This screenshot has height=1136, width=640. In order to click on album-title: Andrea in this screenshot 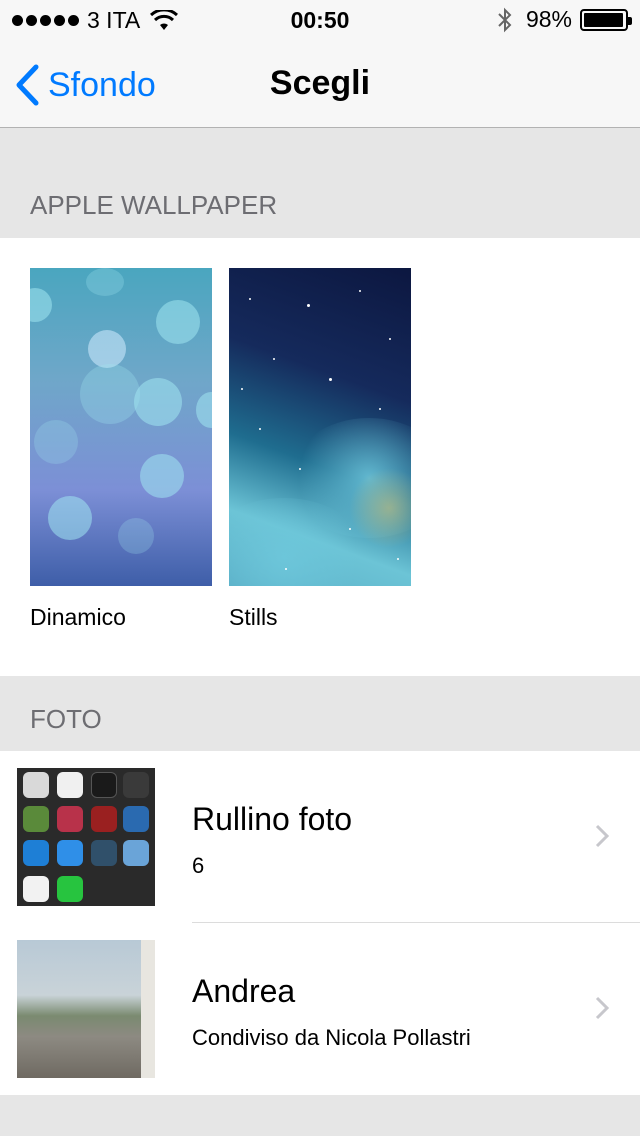, I will do `click(244, 991)`.